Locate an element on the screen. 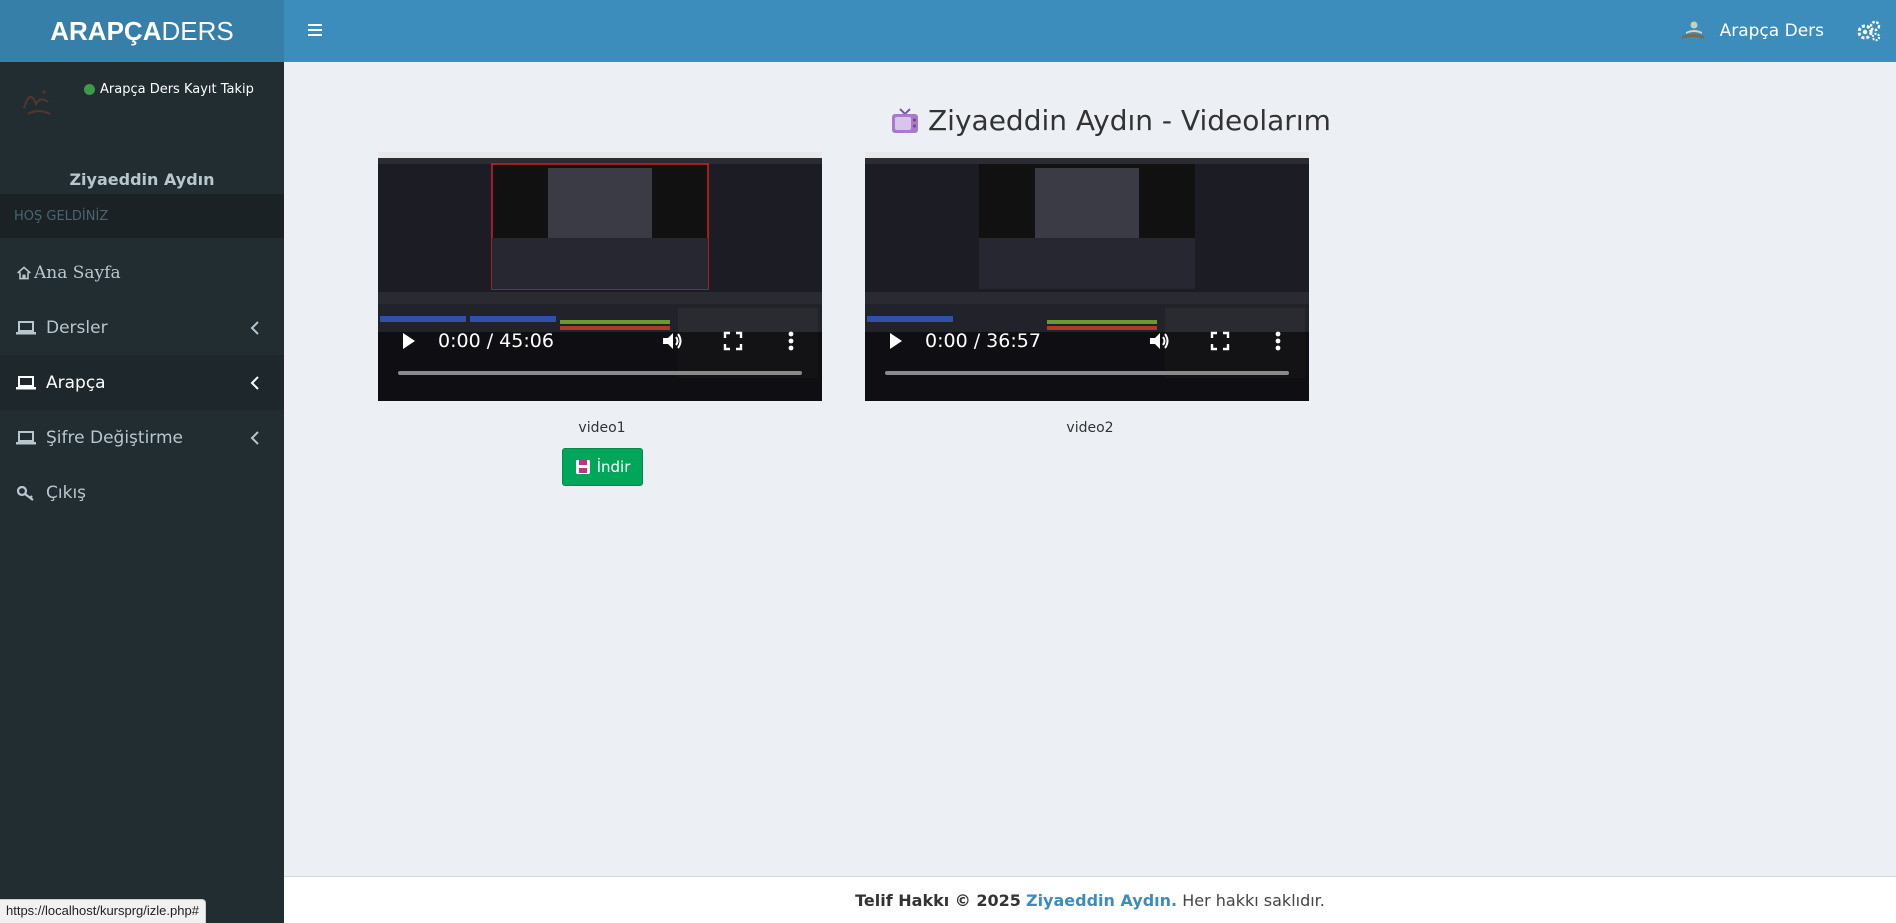 Image resolution: width=1896 pixels, height=923 pixels. sidebar-item-label: Ana Sayfa is located at coordinates (77, 272).